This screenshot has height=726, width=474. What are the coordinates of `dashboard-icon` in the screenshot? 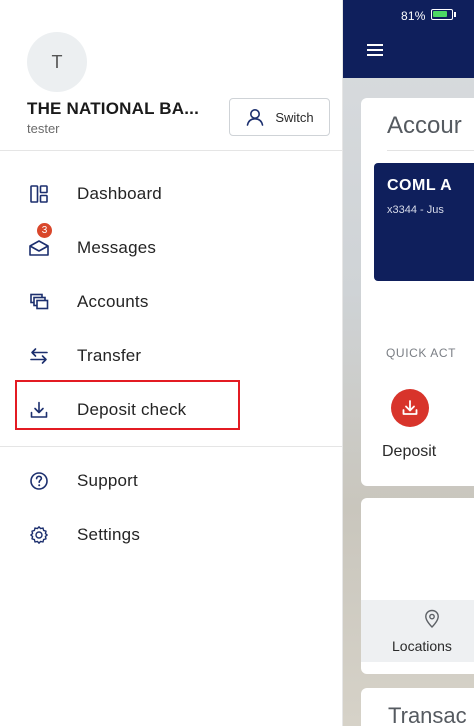 It's located at (39, 194).